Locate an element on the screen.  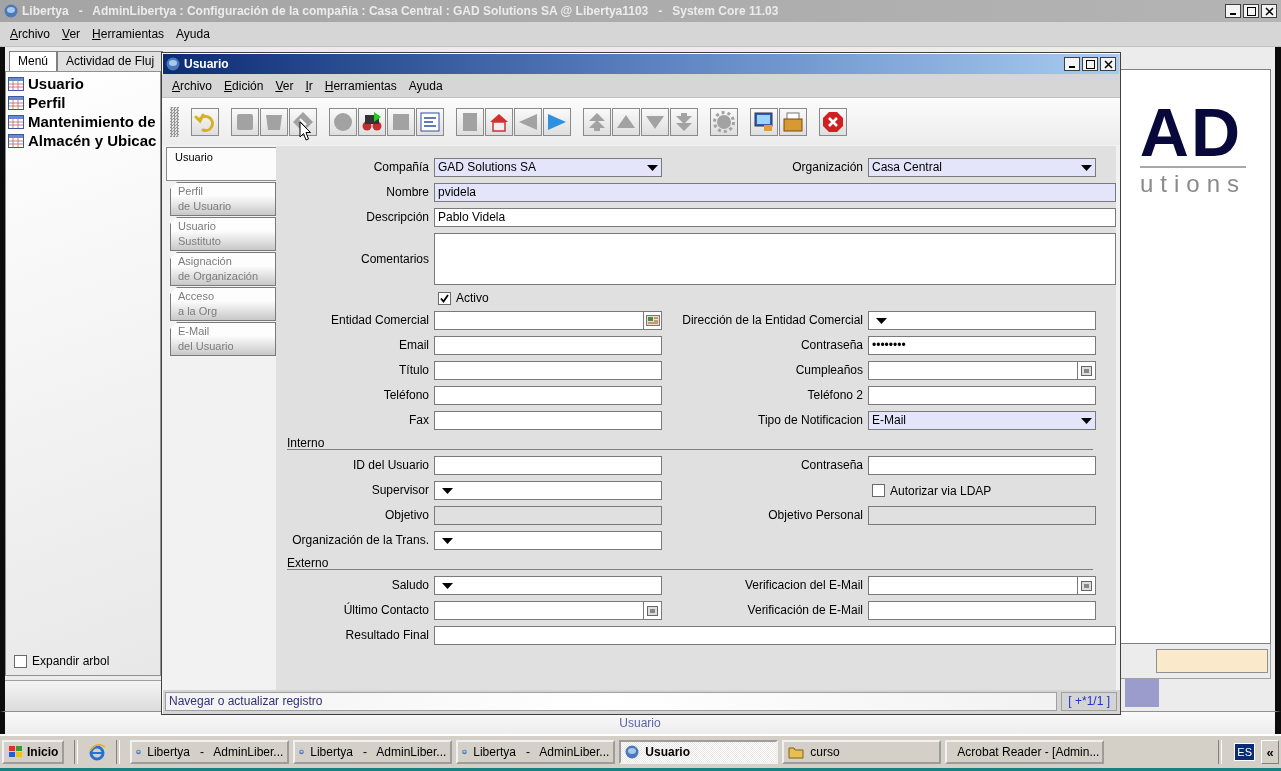
form-view-icon is located at coordinates (430, 122).